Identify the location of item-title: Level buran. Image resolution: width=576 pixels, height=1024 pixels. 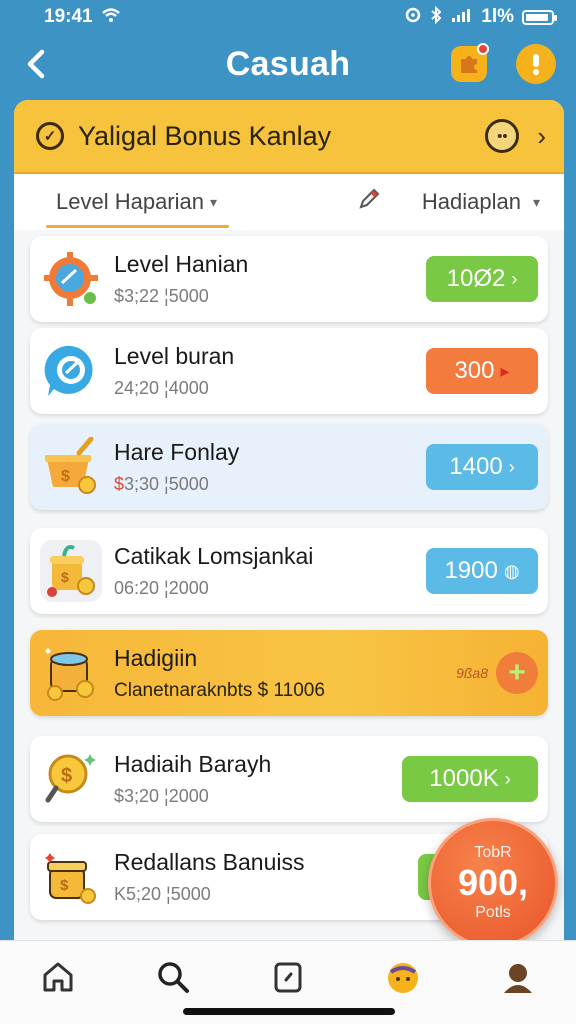
(174, 356).